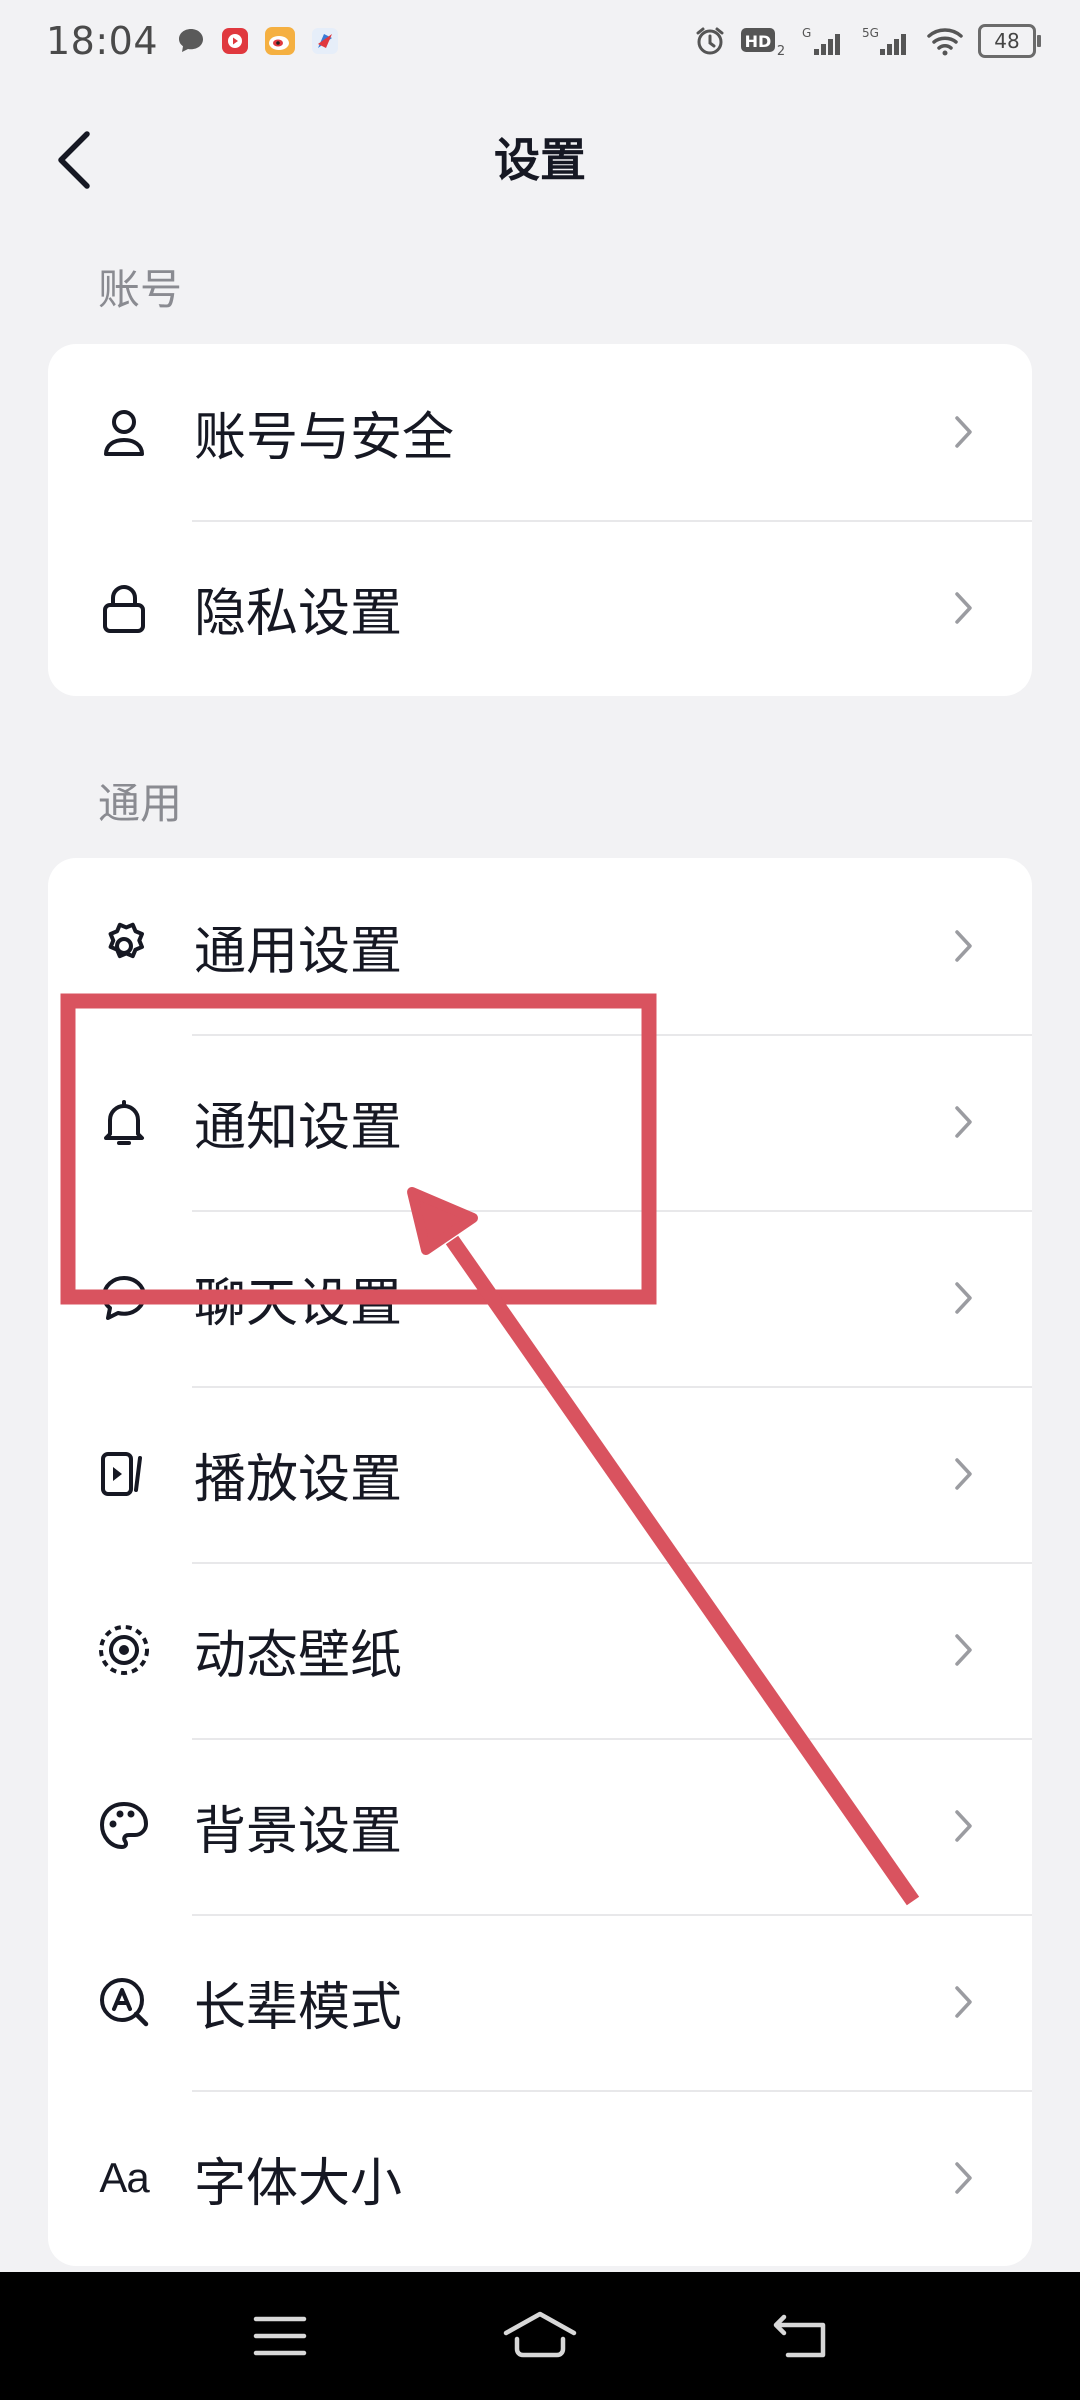  Describe the element at coordinates (945, 42) in the screenshot. I see `wifi-icon` at that location.